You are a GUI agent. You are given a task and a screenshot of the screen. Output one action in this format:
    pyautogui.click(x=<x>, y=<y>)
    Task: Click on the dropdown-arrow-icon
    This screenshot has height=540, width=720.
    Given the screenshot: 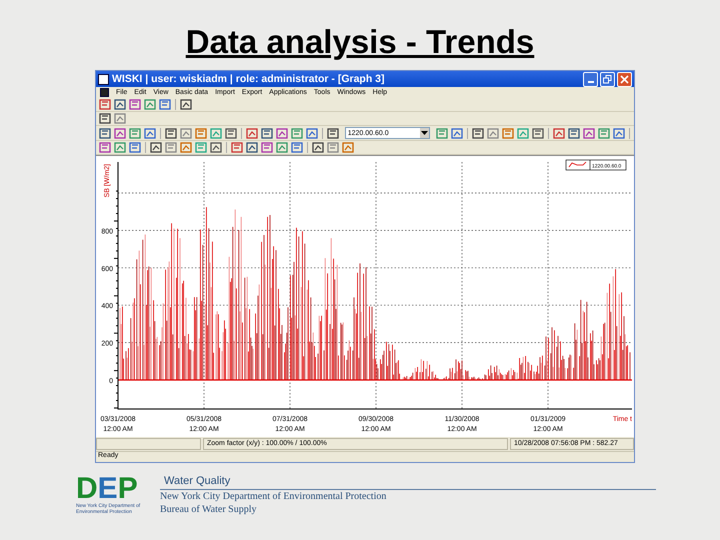 What is the action you would take?
    pyautogui.click(x=425, y=133)
    